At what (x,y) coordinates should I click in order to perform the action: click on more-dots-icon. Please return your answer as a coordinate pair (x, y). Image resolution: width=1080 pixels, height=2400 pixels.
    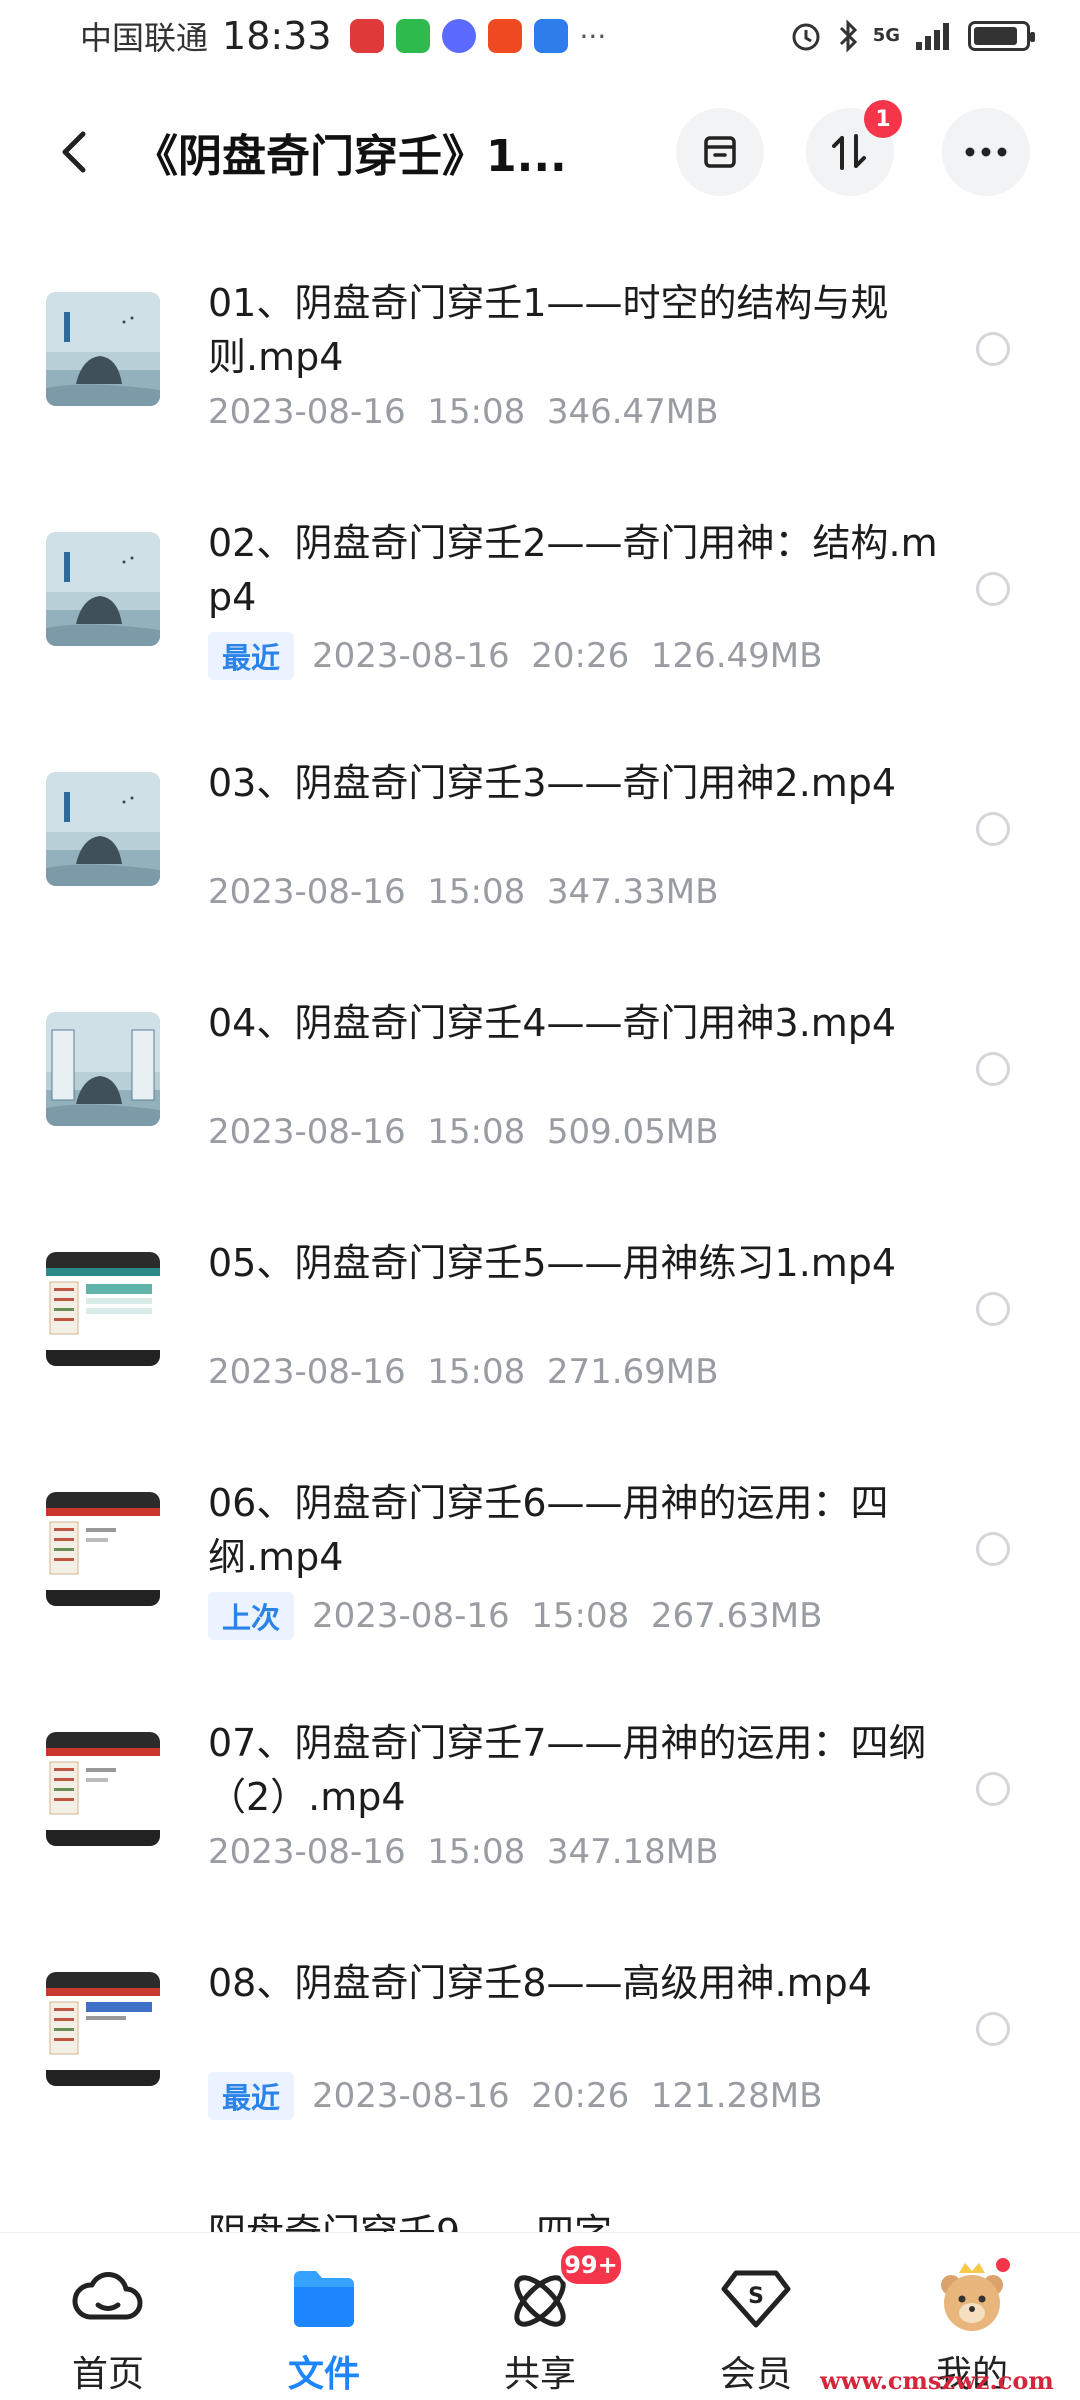
    Looking at the image, I should click on (986, 152).